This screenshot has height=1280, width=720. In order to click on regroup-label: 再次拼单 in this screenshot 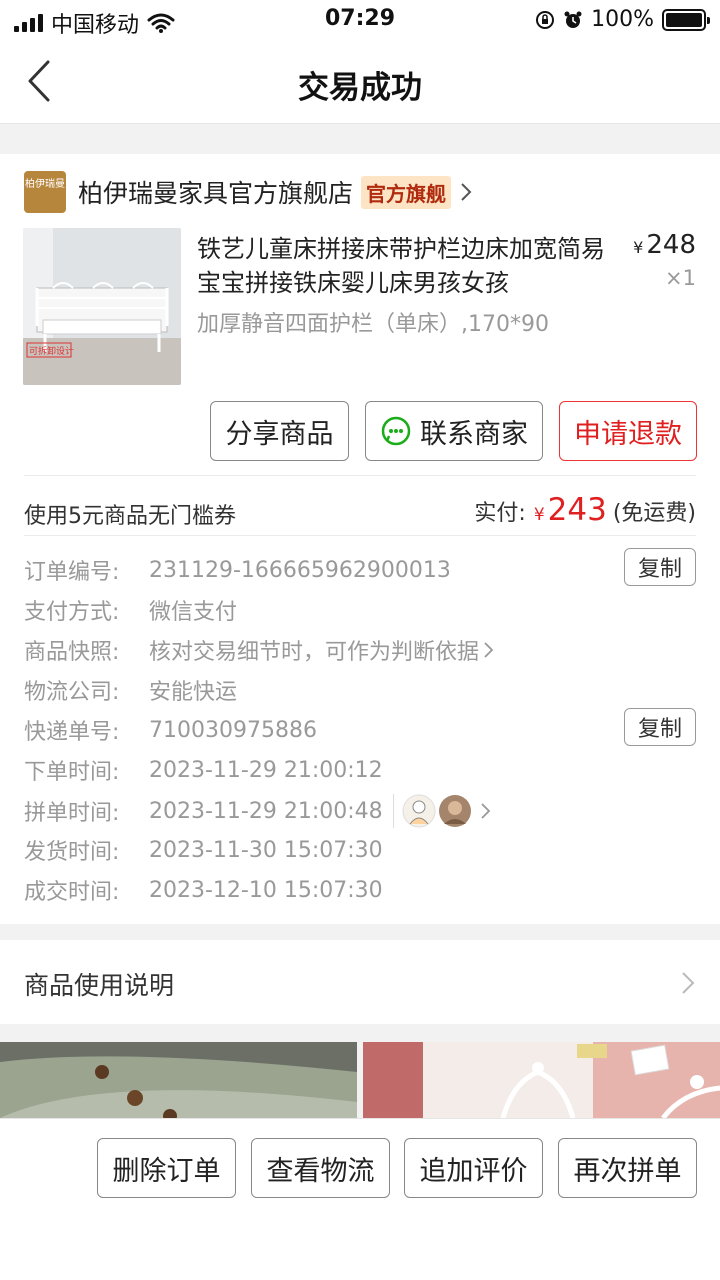, I will do `click(627, 1171)`.